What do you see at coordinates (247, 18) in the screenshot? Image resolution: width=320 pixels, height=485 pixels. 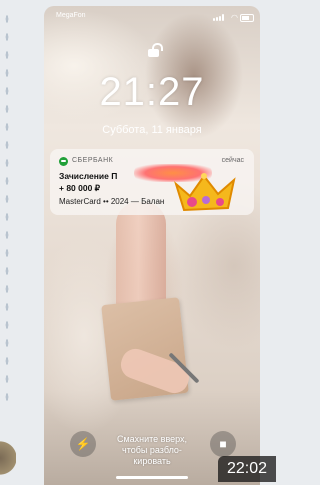 I see `battery-icon` at bounding box center [247, 18].